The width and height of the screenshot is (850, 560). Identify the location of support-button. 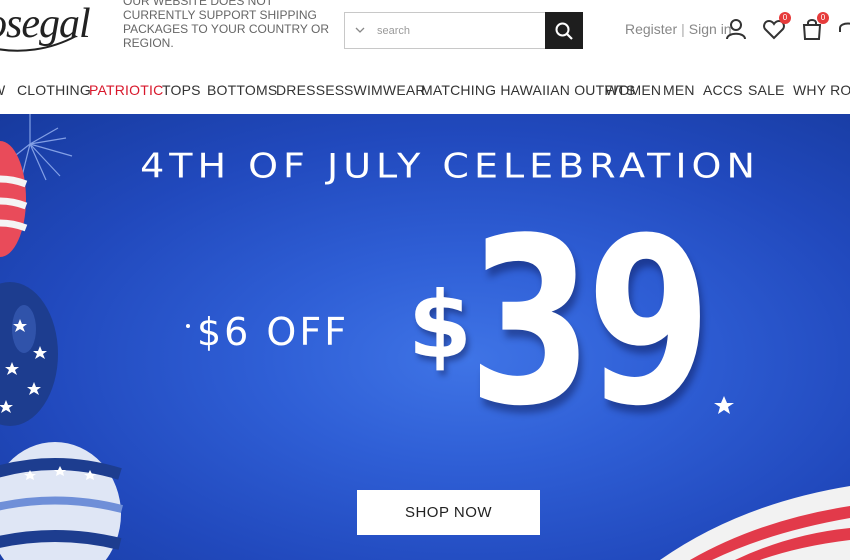
(843, 29).